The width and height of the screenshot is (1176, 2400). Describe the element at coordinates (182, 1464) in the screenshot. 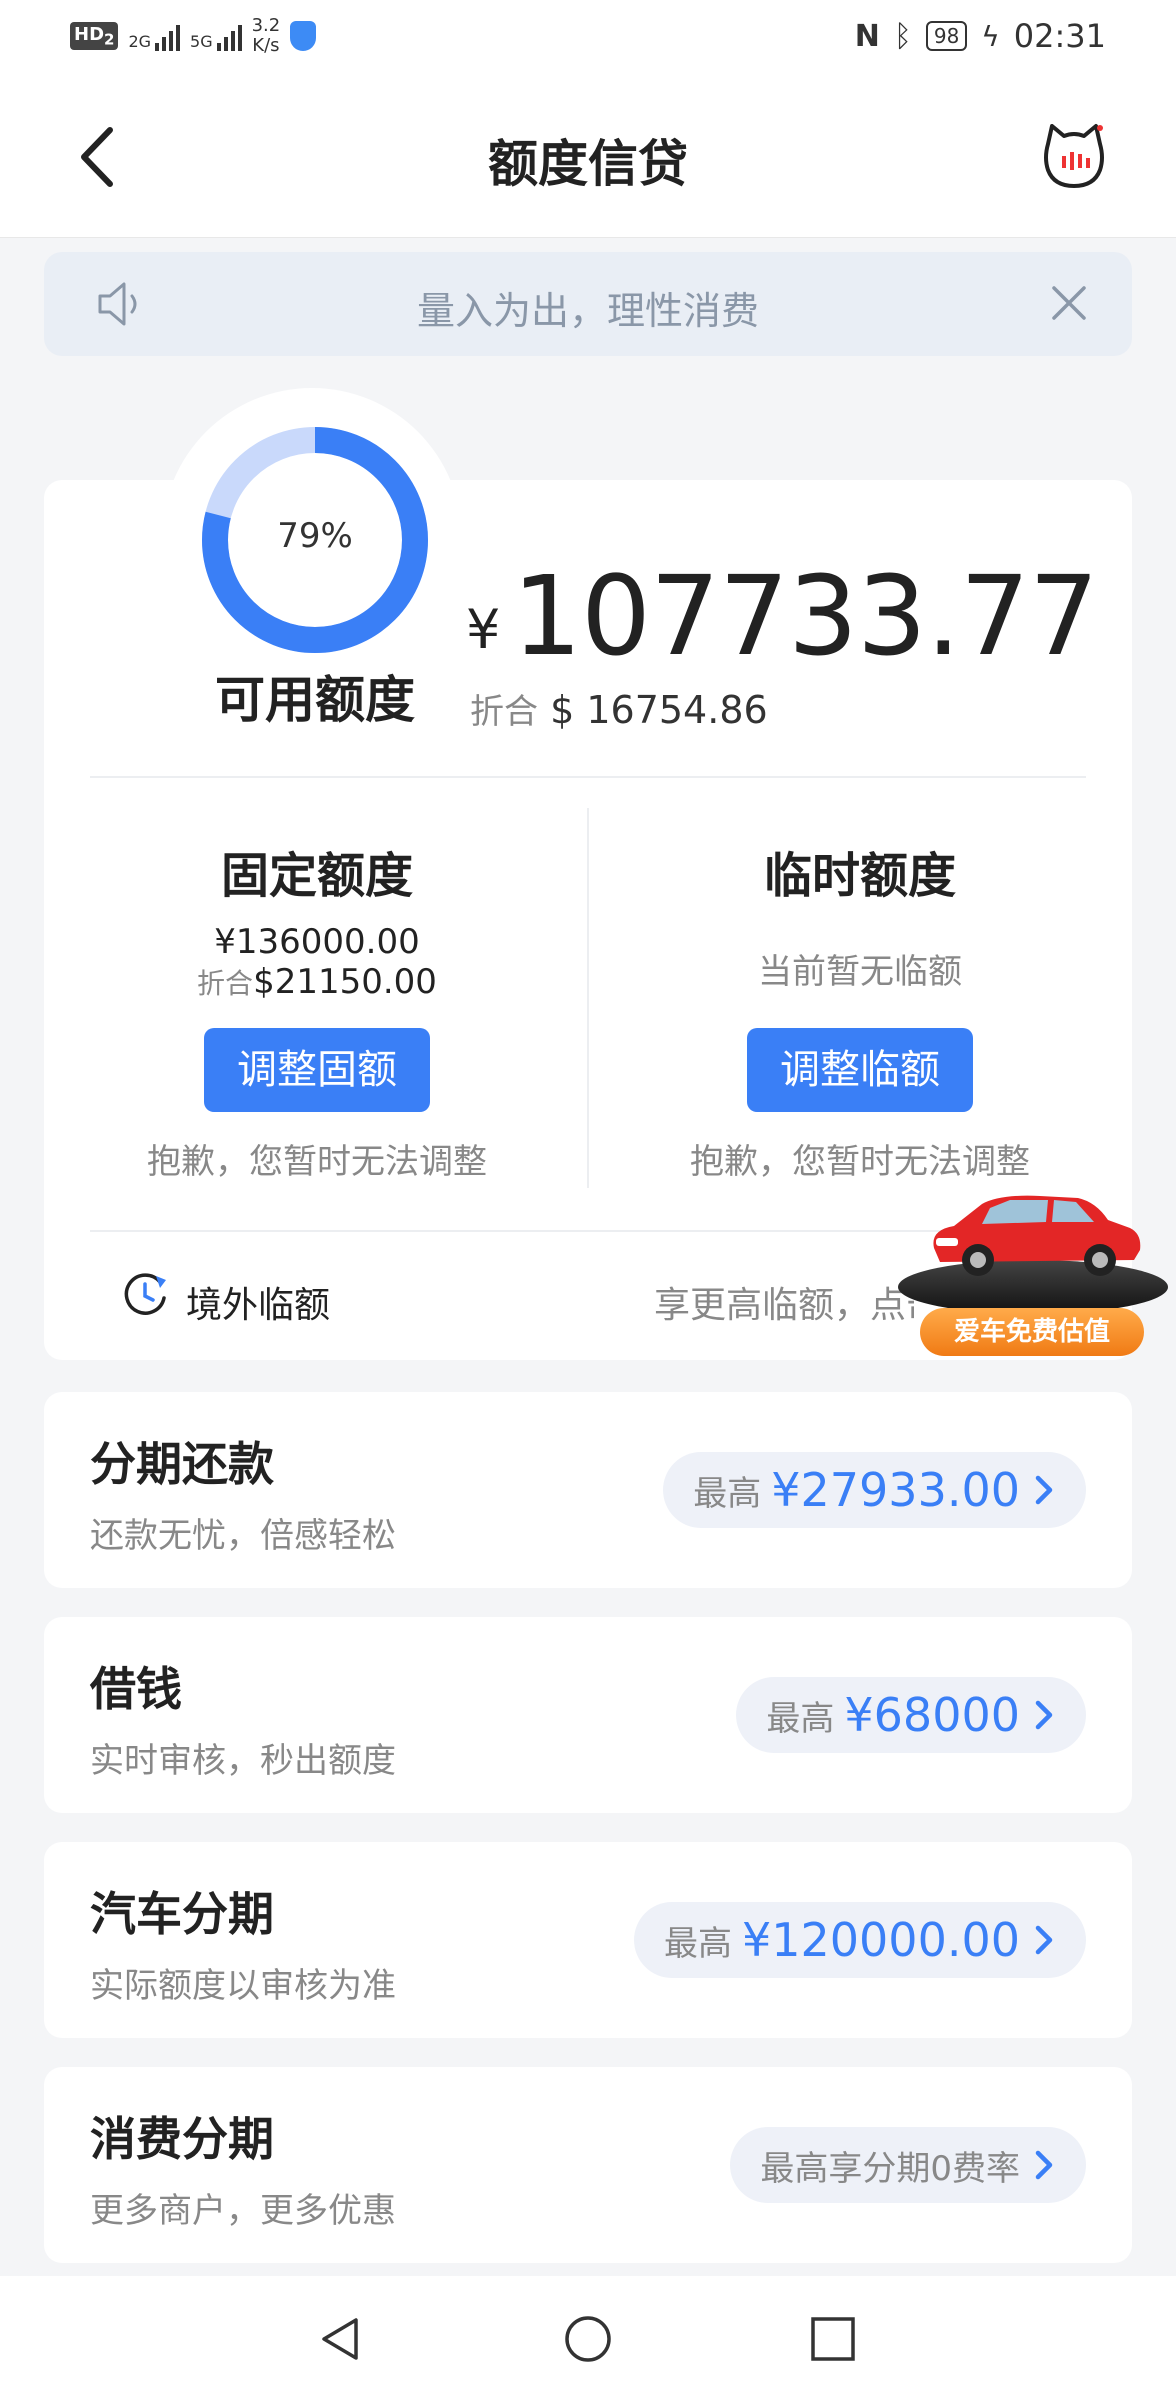

I see `product-title: 分期还款` at that location.